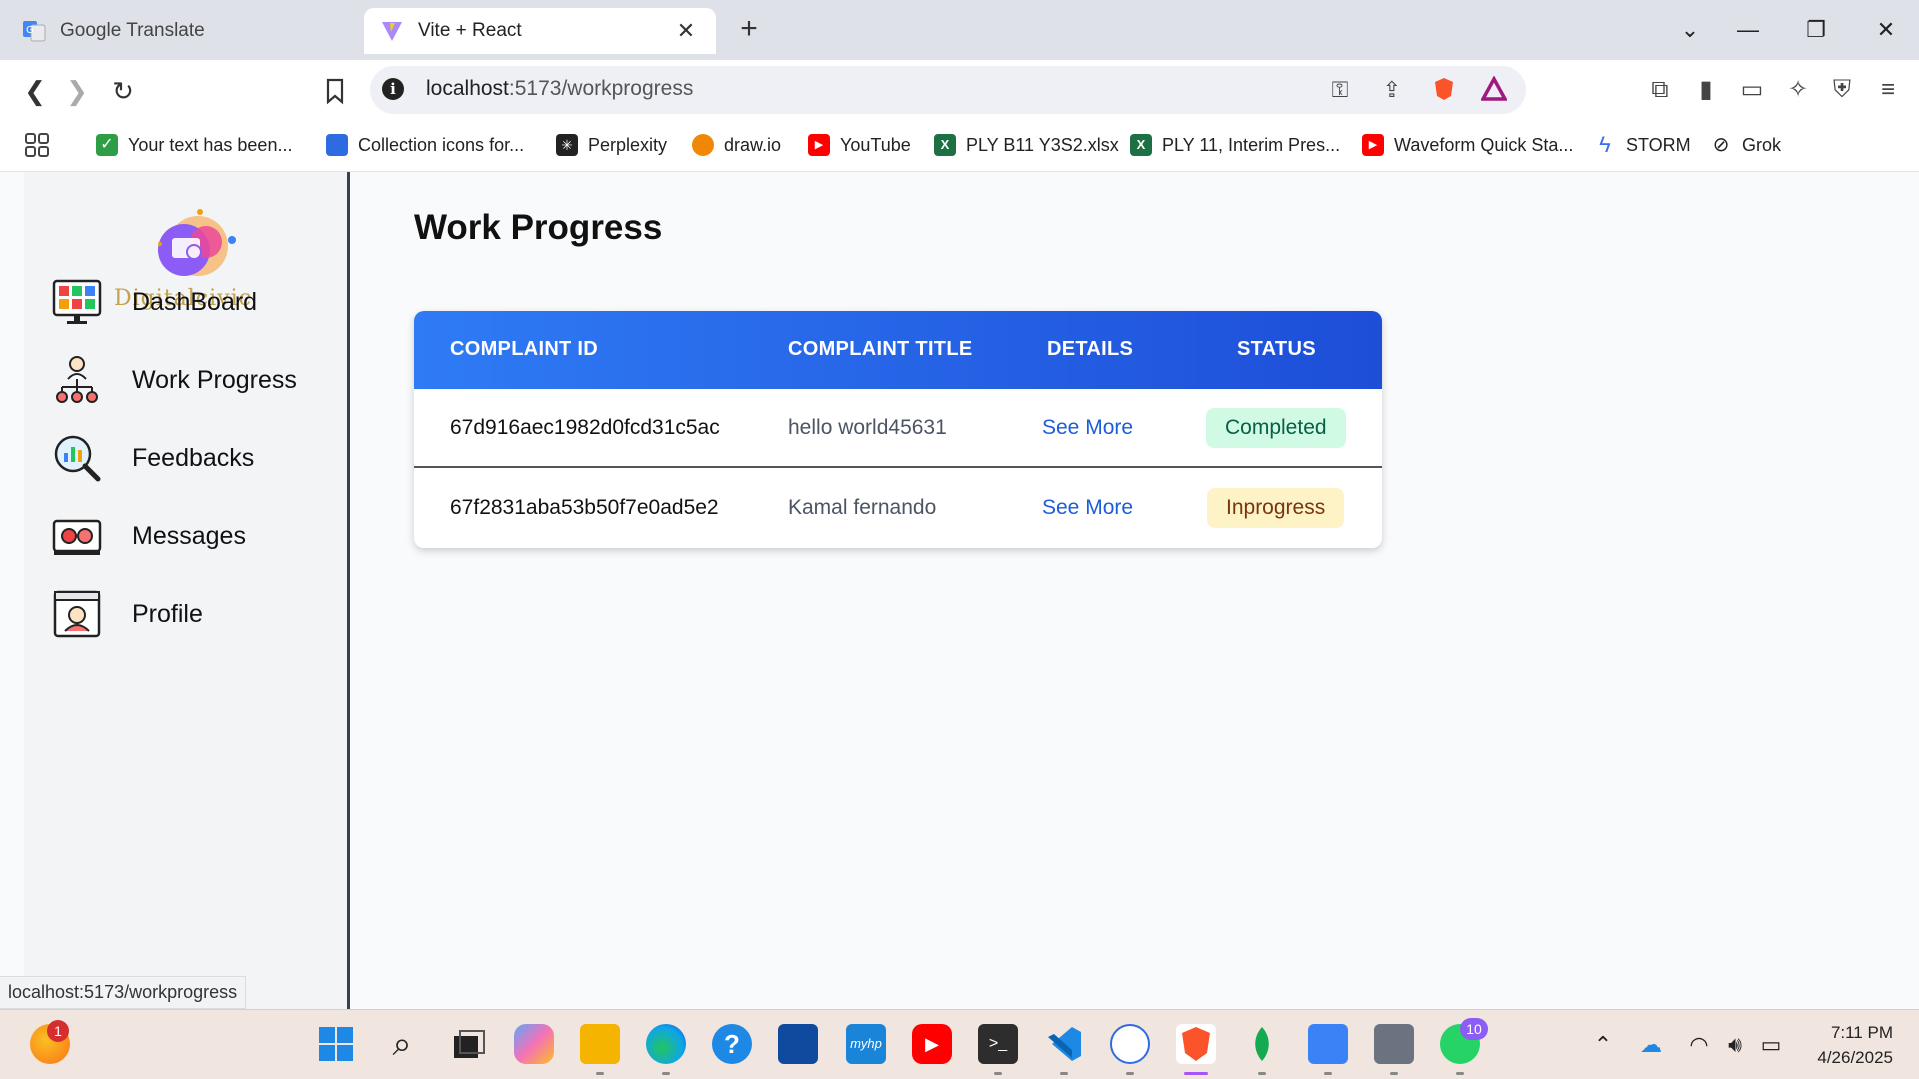  I want to click on search-icon: ⌕, so click(402, 1044).